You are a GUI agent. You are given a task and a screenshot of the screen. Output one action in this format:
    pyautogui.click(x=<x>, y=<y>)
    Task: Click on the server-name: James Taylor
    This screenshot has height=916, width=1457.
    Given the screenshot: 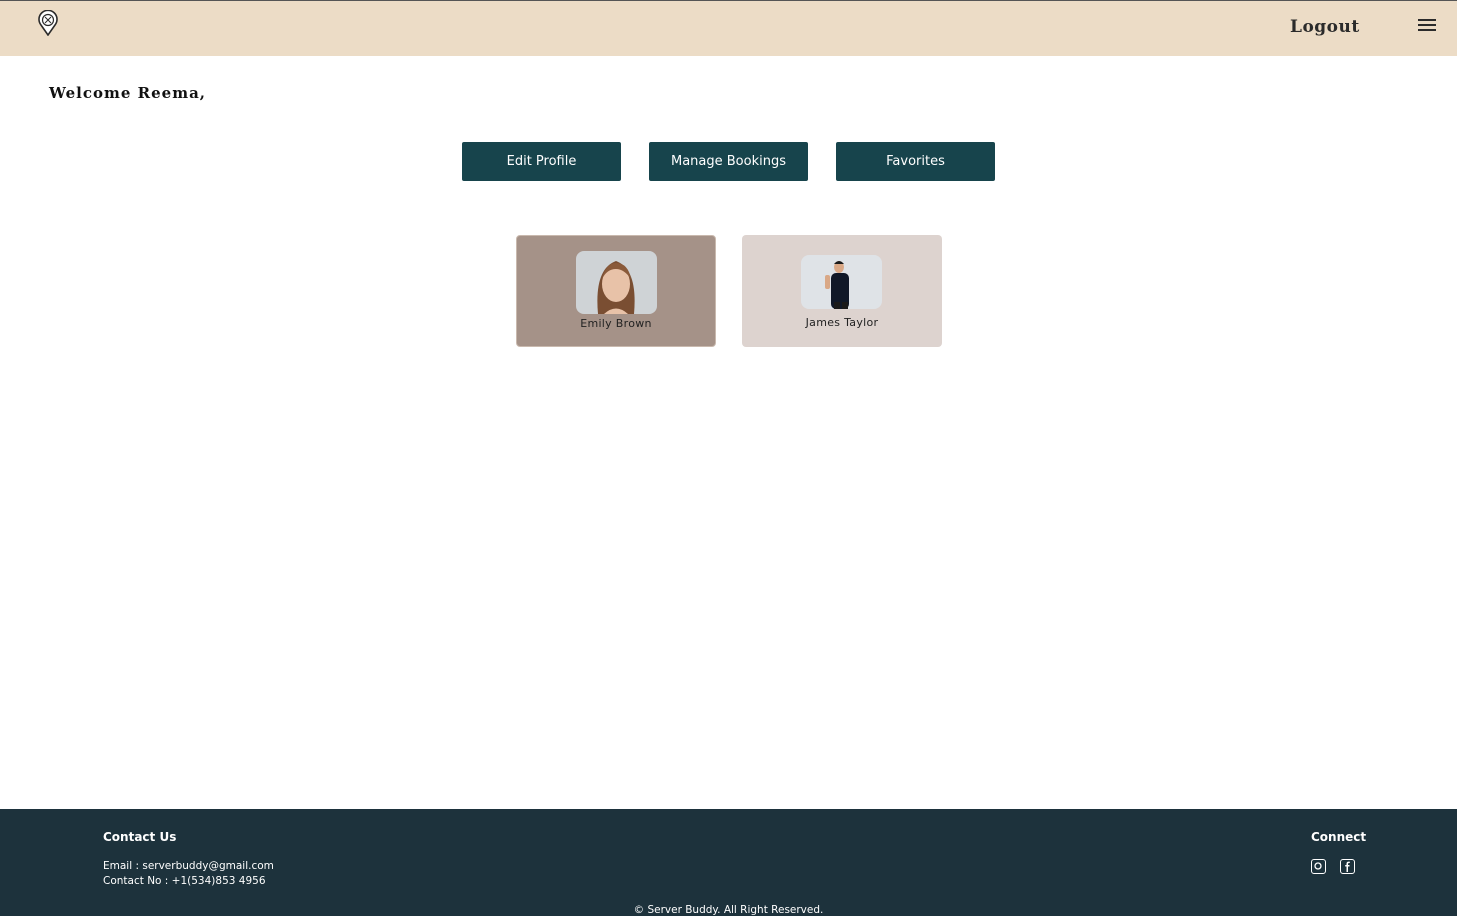 What is the action you would take?
    pyautogui.click(x=842, y=322)
    